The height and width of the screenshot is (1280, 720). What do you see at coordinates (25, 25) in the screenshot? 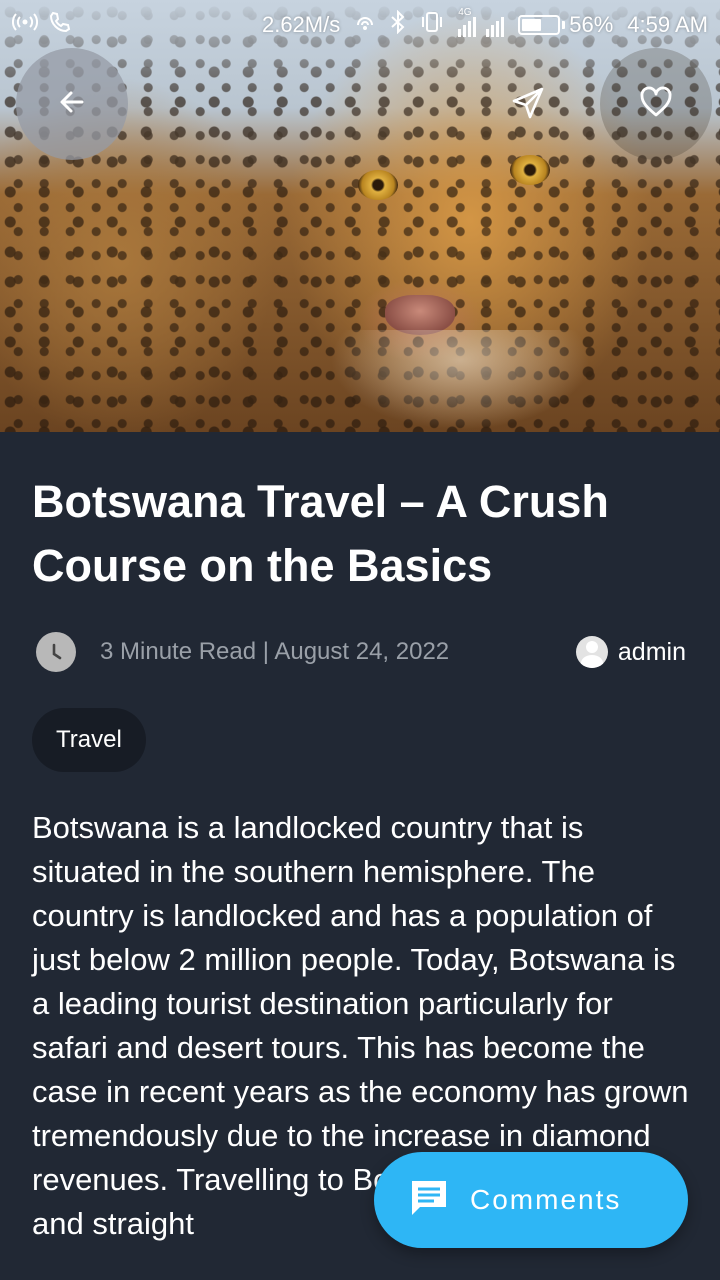
I see `hotspot-icon` at bounding box center [25, 25].